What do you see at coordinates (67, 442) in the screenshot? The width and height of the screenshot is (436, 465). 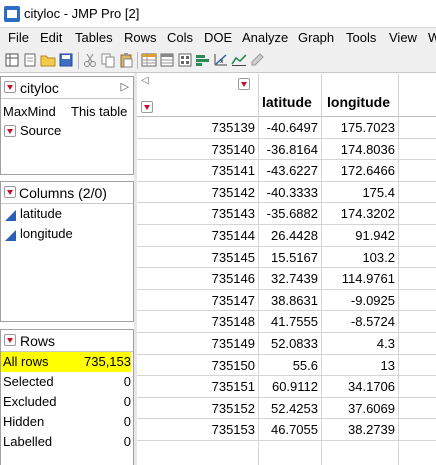 I see `labelled-rows-stat: Labelled 0` at bounding box center [67, 442].